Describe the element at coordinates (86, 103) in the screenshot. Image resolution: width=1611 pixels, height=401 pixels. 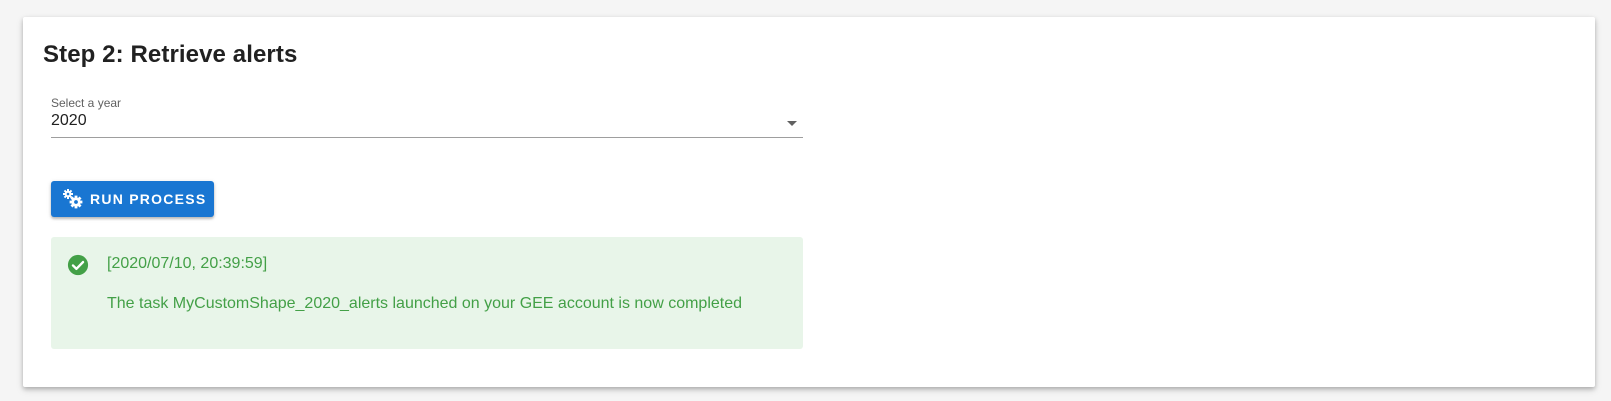
I see `year-select-label: Select a year` at that location.